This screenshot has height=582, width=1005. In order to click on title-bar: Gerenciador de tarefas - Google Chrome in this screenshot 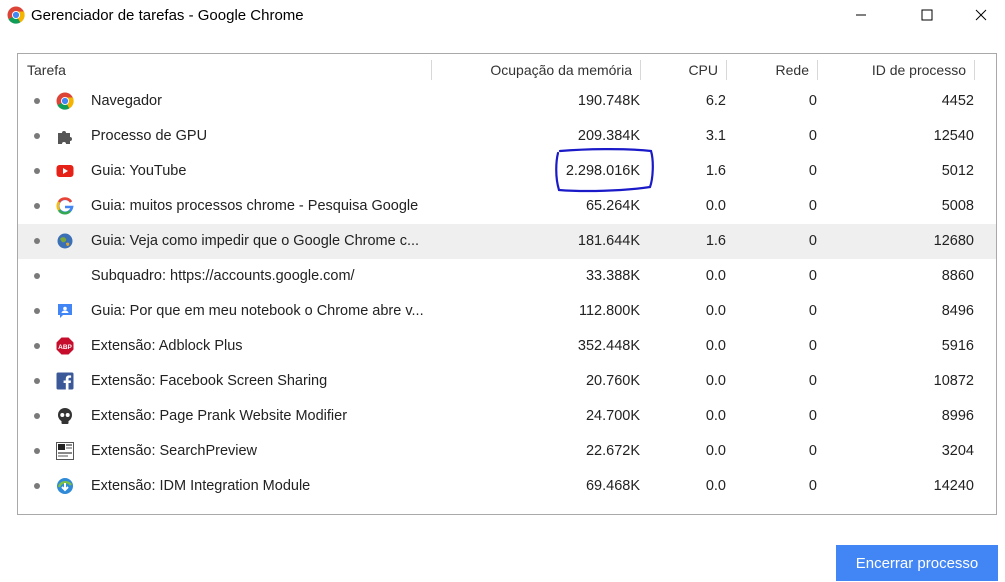, I will do `click(502, 15)`.